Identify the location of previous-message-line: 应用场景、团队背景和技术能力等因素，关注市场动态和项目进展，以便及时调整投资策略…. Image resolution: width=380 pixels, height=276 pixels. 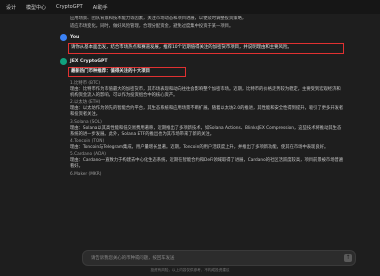
(158, 18).